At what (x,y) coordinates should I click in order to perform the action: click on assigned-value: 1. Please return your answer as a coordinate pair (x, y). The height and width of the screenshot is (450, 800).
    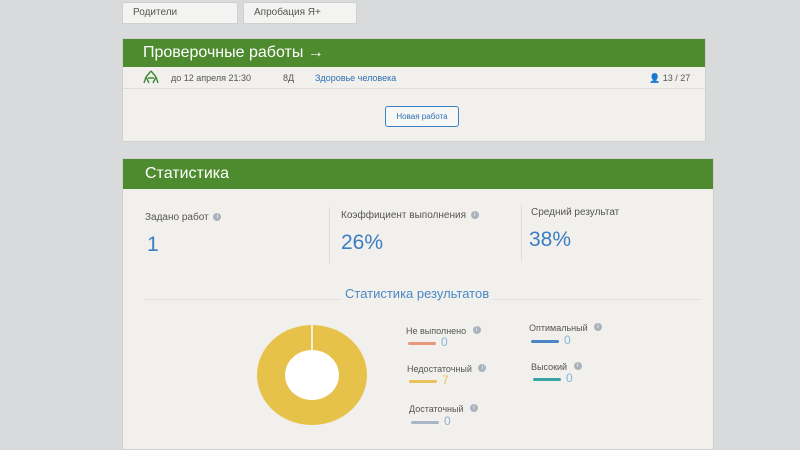
    Looking at the image, I should click on (153, 244).